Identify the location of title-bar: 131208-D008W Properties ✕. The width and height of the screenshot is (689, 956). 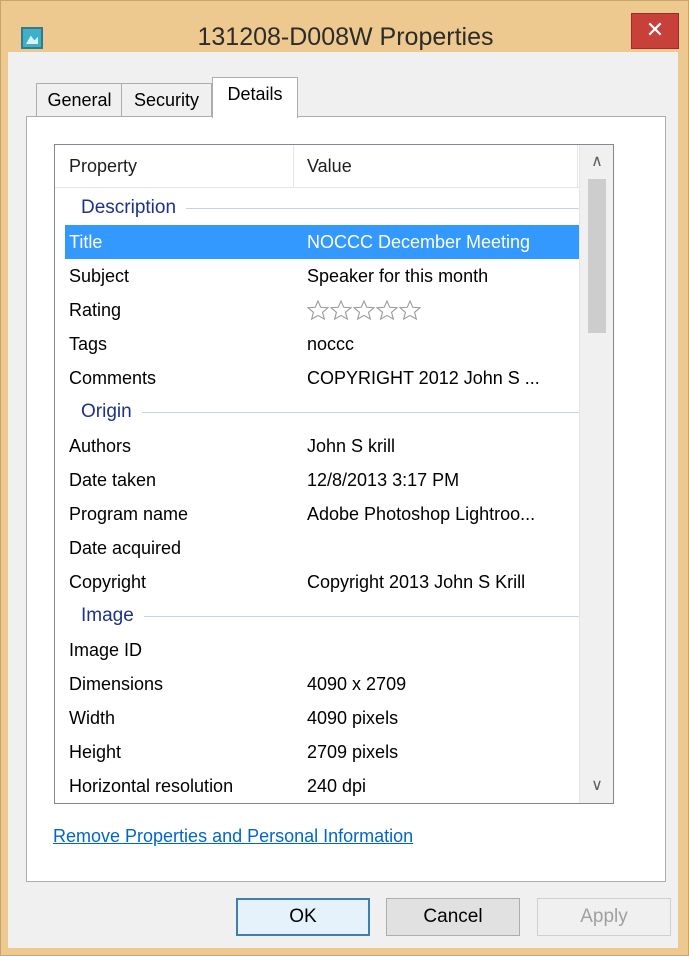
(344, 26).